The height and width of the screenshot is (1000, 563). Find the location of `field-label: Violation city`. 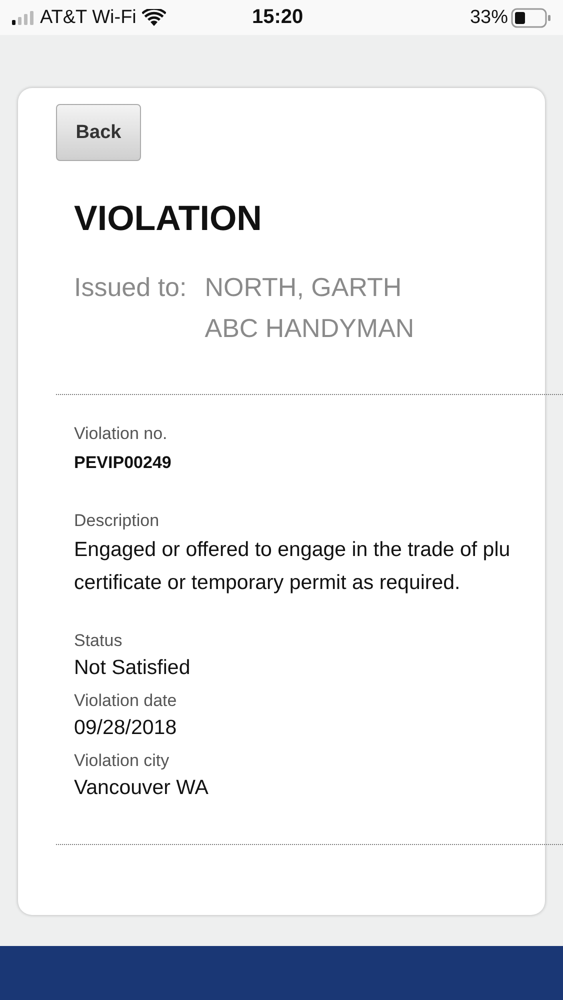

field-label: Violation city is located at coordinates (122, 761).